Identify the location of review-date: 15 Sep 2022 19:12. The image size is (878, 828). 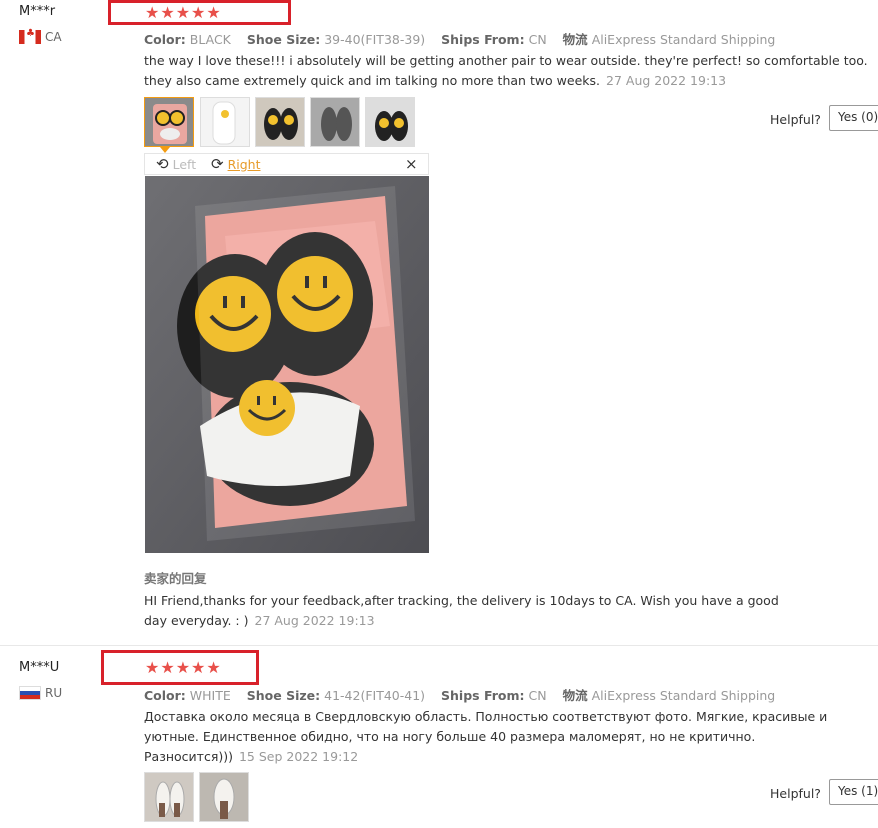
(298, 756).